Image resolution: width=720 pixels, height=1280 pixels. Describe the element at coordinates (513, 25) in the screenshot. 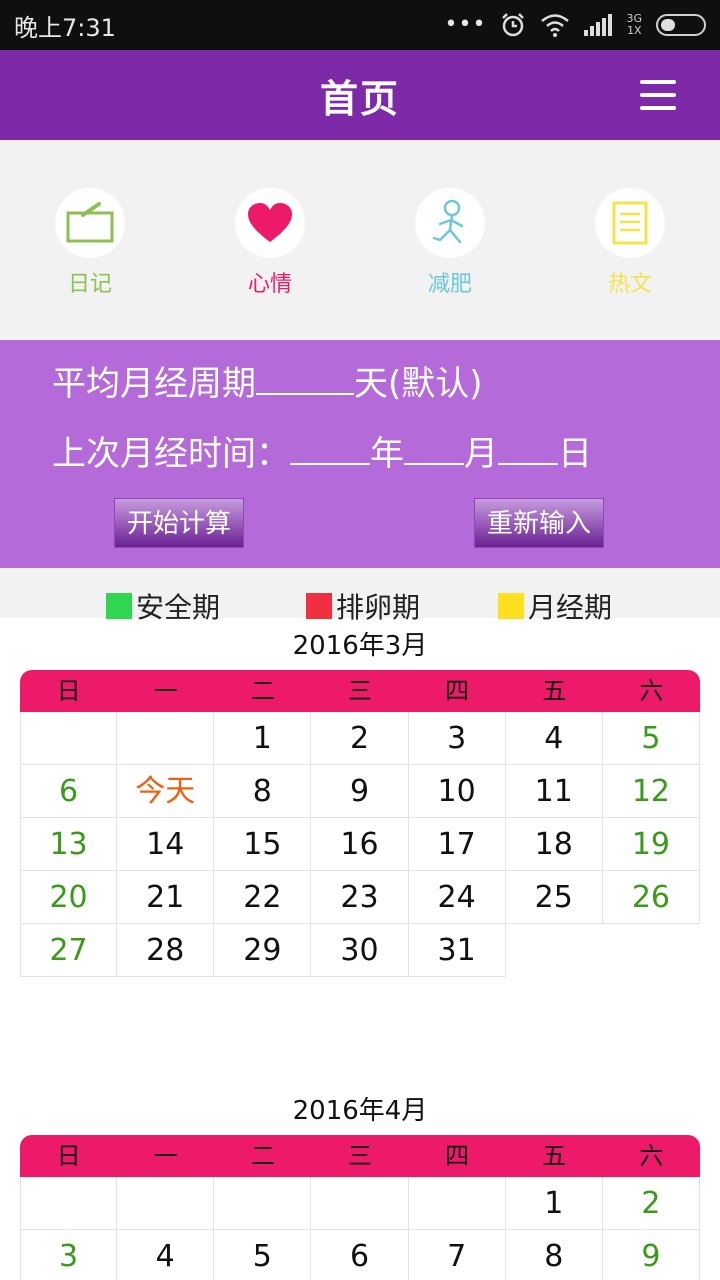

I see `alarm-clock-icon` at that location.